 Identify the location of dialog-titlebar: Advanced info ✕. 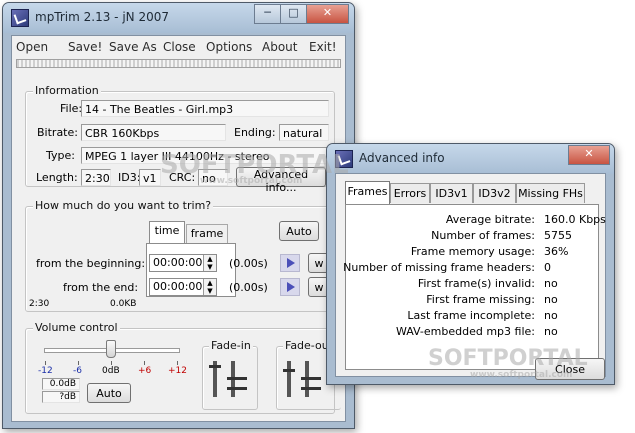
(470, 159).